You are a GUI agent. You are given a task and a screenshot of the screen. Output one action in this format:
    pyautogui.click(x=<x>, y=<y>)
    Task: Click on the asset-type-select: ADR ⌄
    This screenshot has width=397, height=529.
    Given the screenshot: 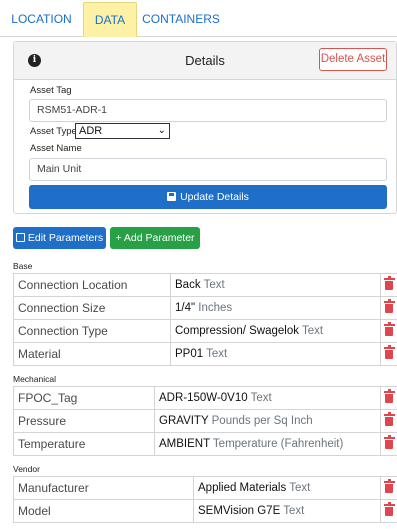 What is the action you would take?
    pyautogui.click(x=122, y=131)
    